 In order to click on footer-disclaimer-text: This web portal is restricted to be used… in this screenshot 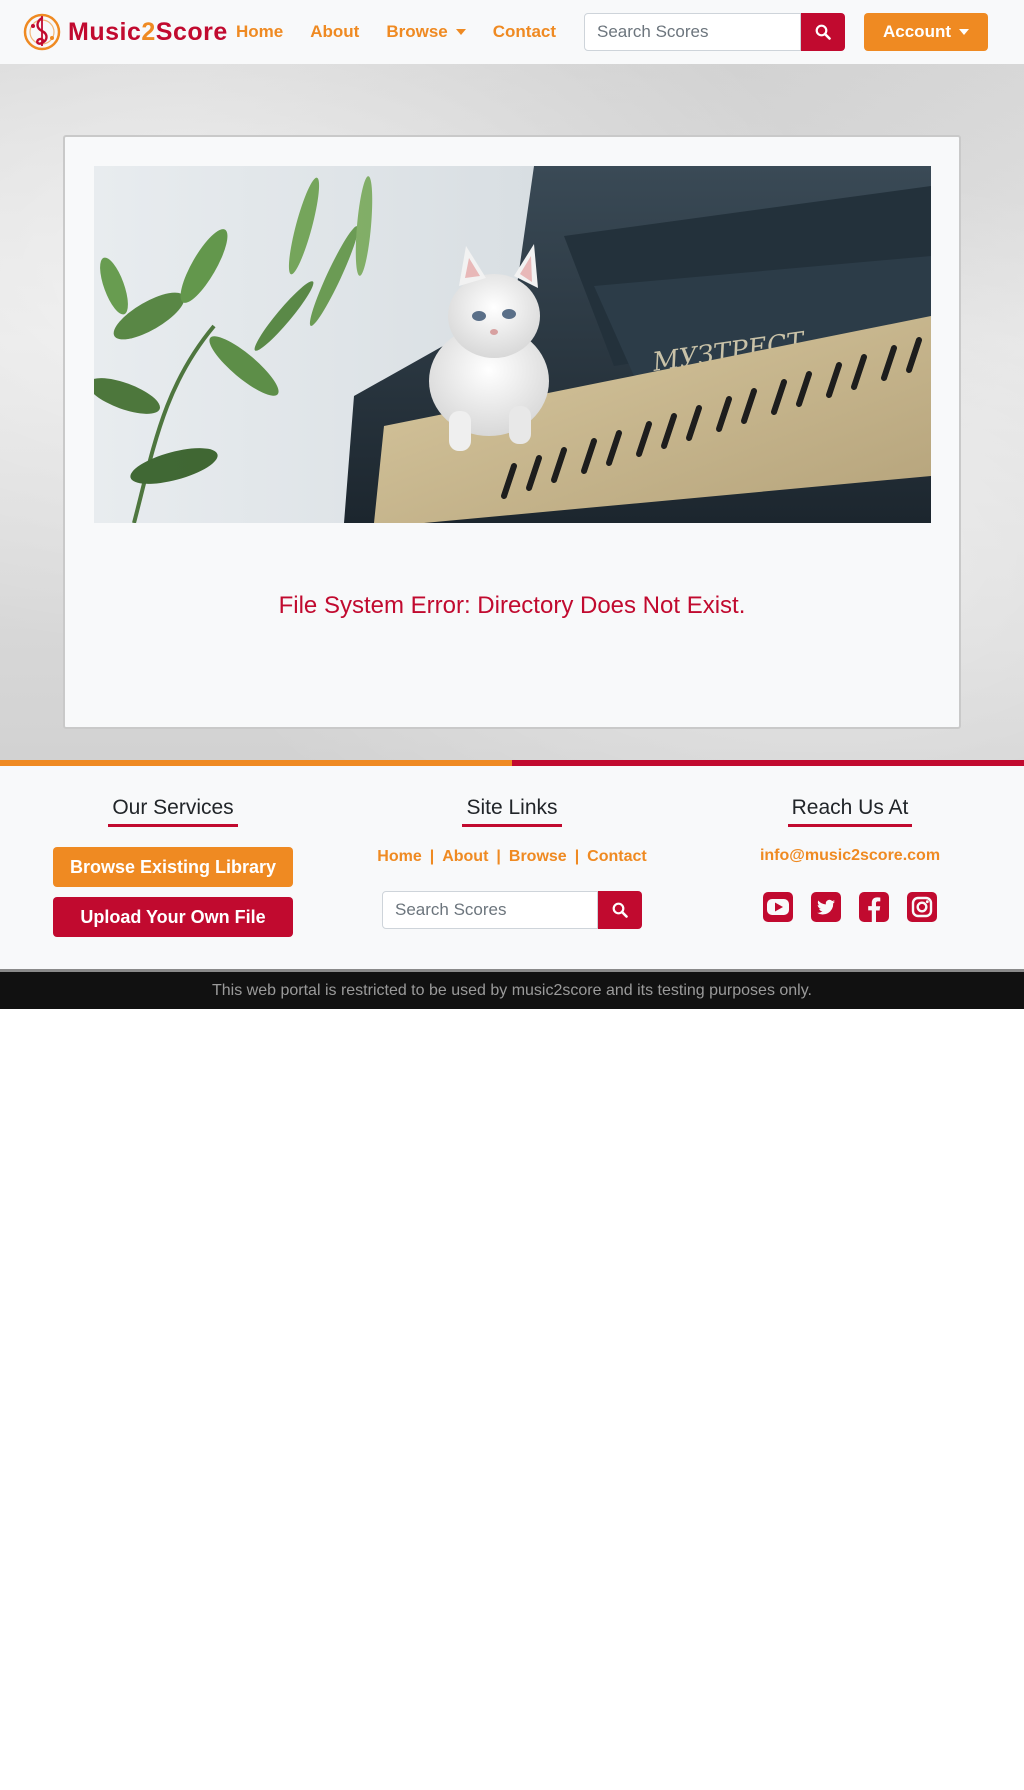, I will do `click(512, 990)`.